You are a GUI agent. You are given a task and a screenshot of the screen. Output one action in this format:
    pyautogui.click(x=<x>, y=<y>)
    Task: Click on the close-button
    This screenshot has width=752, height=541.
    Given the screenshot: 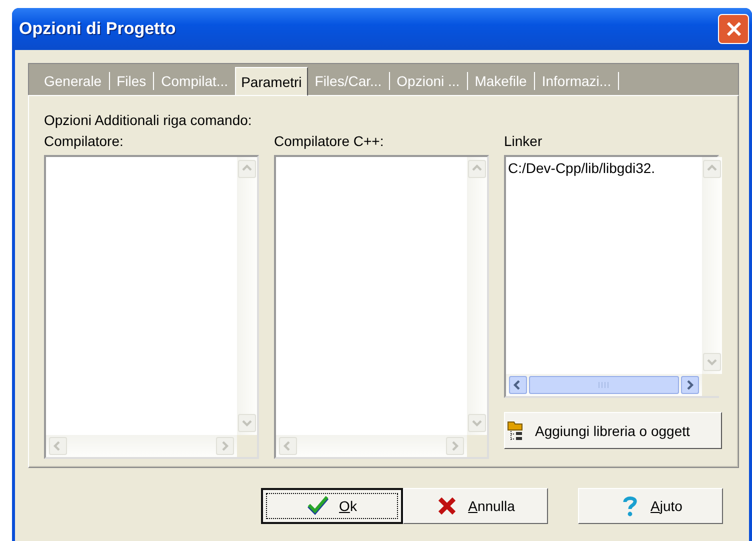 What is the action you would take?
    pyautogui.click(x=733, y=29)
    